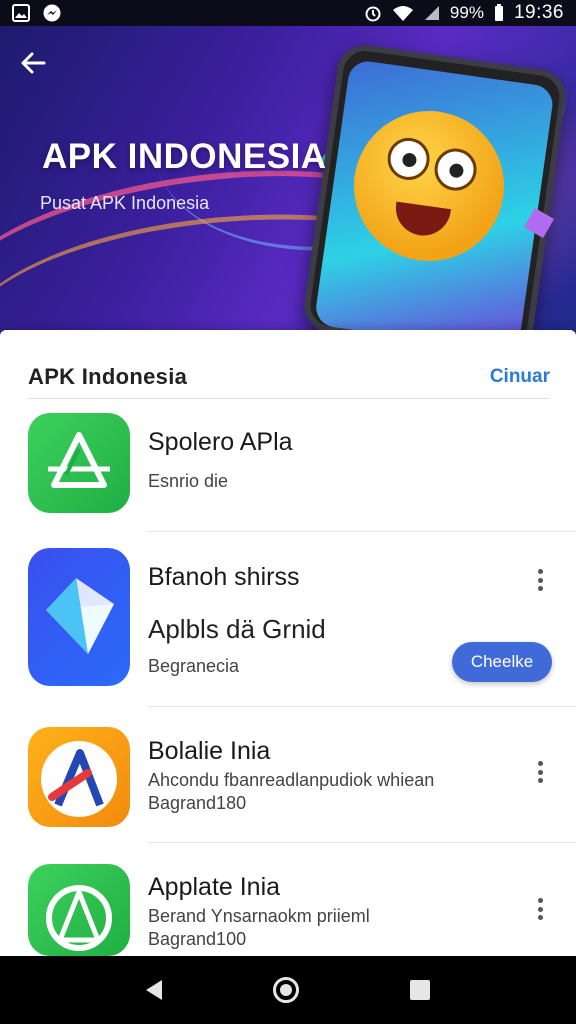 The image size is (576, 1024). Describe the element at coordinates (373, 14) in the screenshot. I see `alarm-icon` at that location.